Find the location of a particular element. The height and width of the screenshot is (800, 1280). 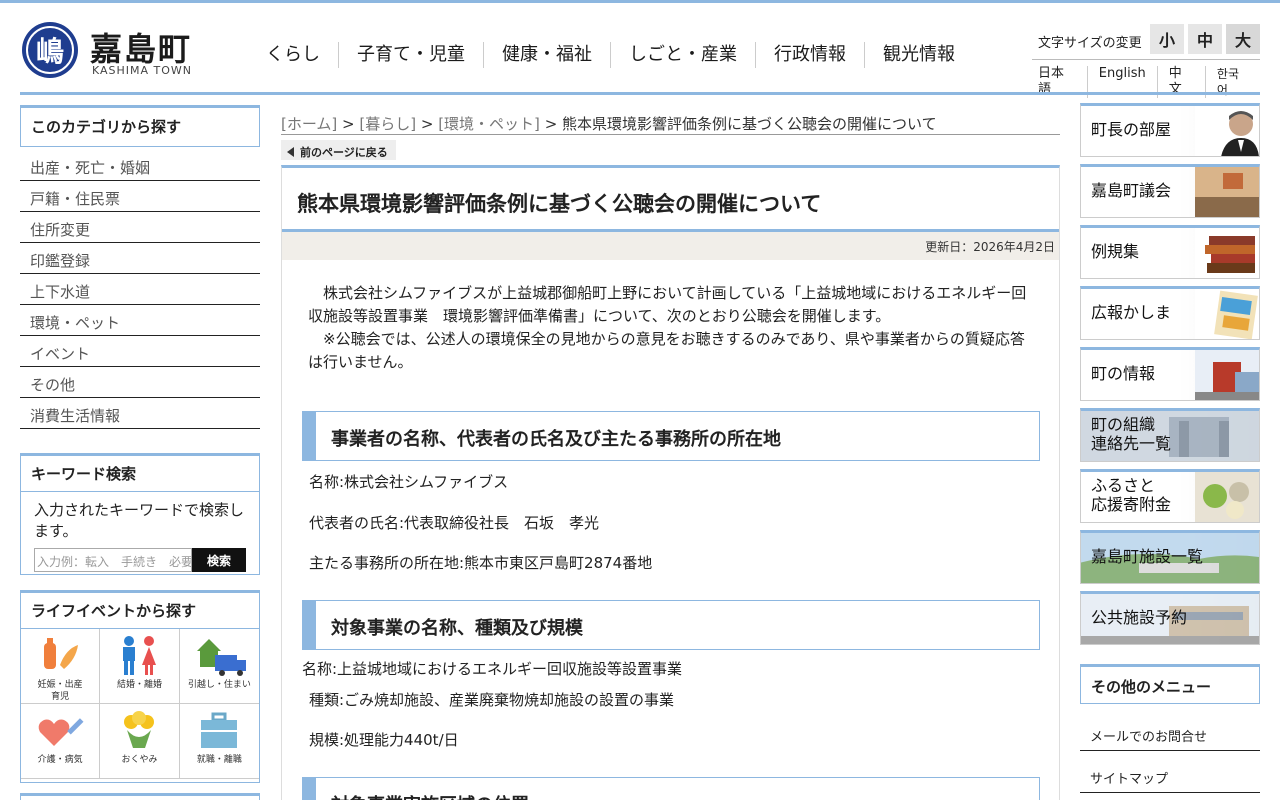

nav-kanko: 観光情報 is located at coordinates (919, 55).